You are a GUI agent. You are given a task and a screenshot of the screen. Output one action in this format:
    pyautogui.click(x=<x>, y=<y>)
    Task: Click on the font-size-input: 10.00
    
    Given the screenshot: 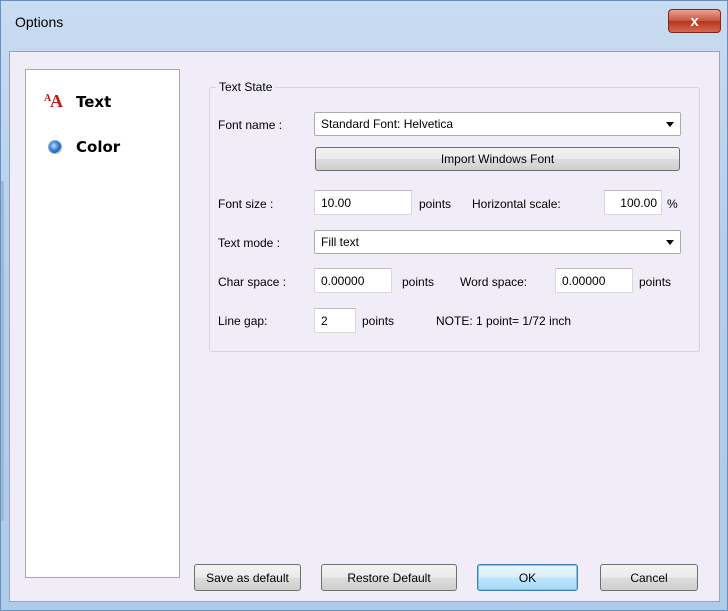 What is the action you would take?
    pyautogui.click(x=363, y=202)
    